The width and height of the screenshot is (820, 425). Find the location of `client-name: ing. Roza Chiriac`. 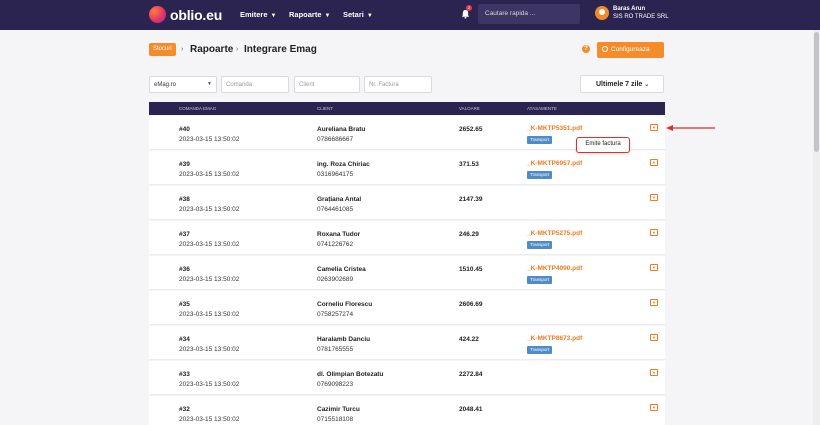

client-name: ing. Roza Chiriac is located at coordinates (343, 164).